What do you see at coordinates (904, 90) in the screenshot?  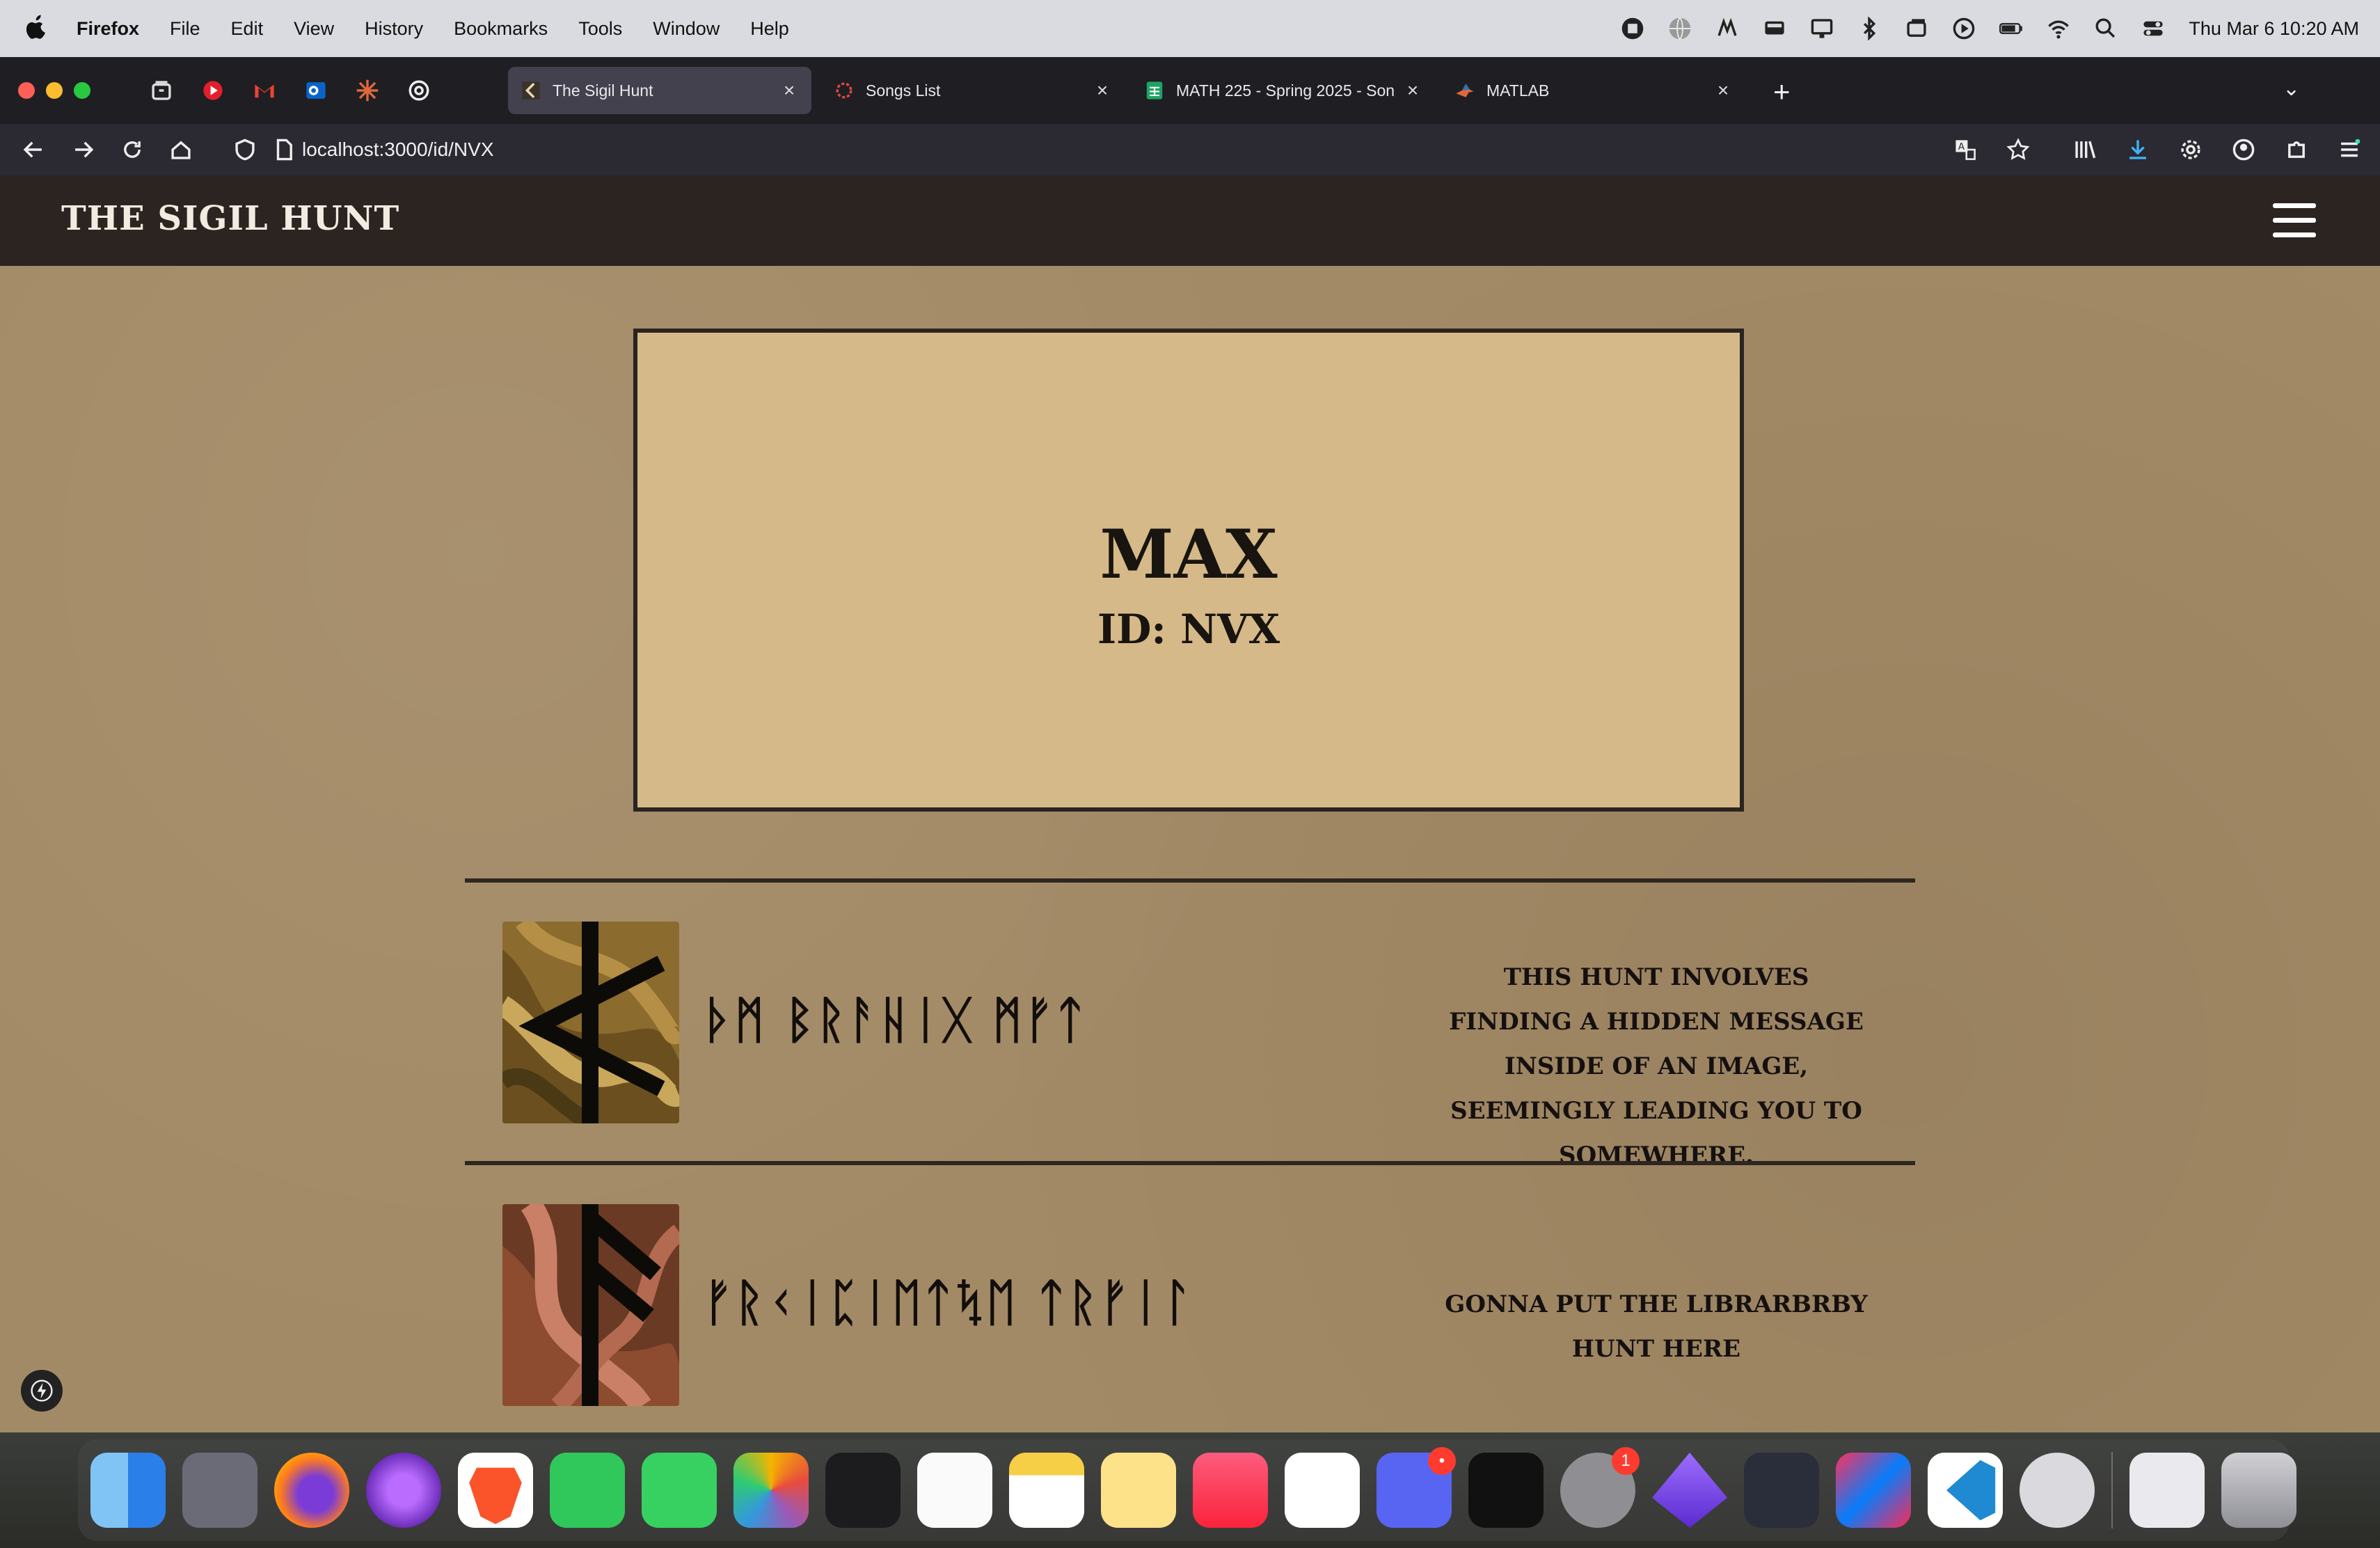 I see `tab-title: Songs List` at bounding box center [904, 90].